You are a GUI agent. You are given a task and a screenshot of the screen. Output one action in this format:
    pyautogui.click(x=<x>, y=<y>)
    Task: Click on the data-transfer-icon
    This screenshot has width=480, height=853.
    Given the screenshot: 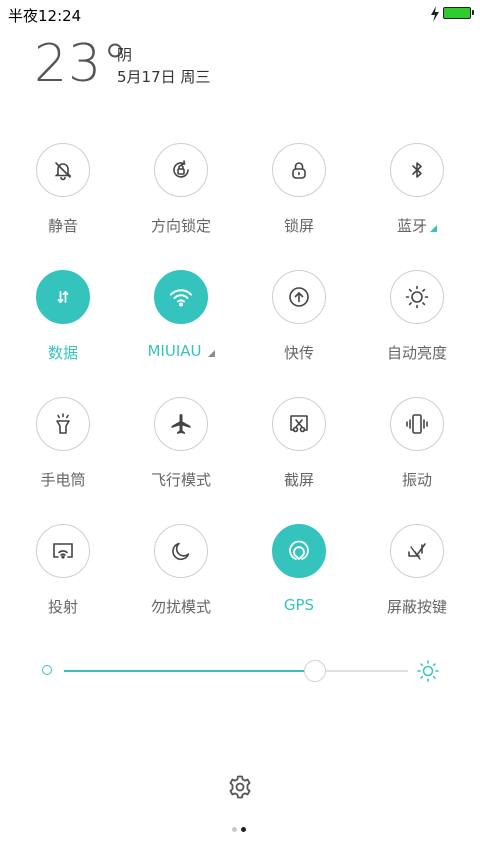 What is the action you would take?
    pyautogui.click(x=63, y=297)
    